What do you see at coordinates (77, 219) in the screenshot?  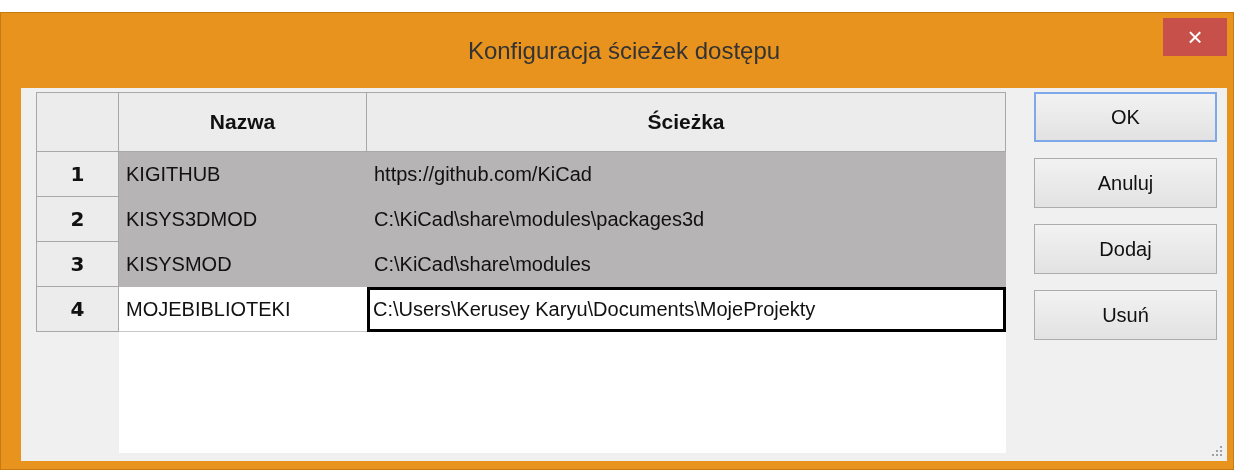 I see `row-header: 2` at bounding box center [77, 219].